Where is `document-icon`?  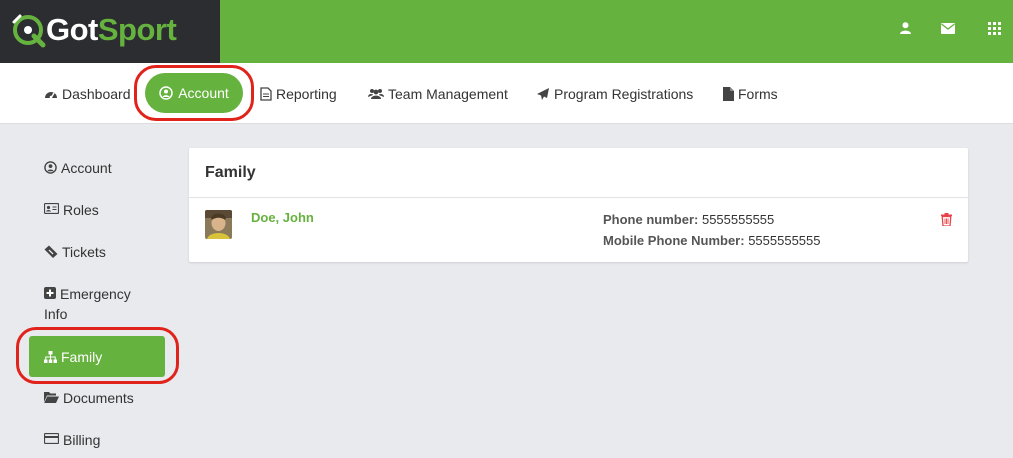 document-icon is located at coordinates (266, 93).